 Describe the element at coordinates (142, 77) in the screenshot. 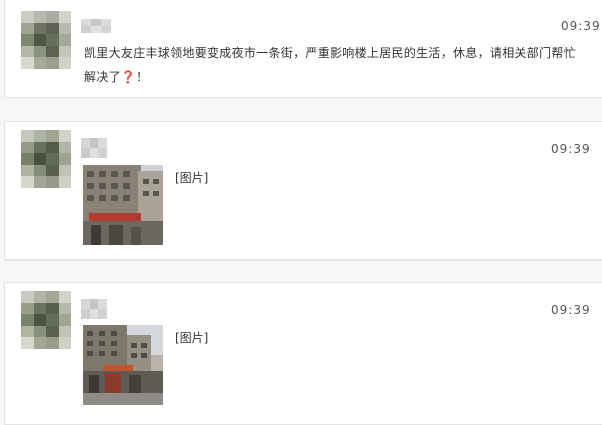

I see `message-suffix: ！` at that location.